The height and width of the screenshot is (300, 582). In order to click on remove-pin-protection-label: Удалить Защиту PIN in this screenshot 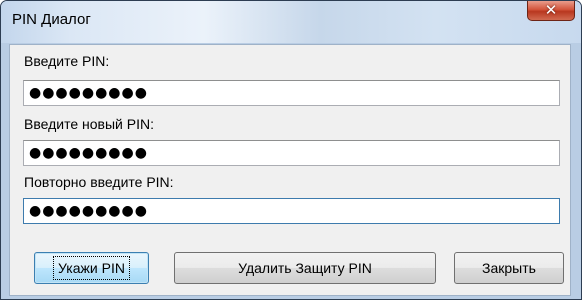, I will do `click(305, 268)`.